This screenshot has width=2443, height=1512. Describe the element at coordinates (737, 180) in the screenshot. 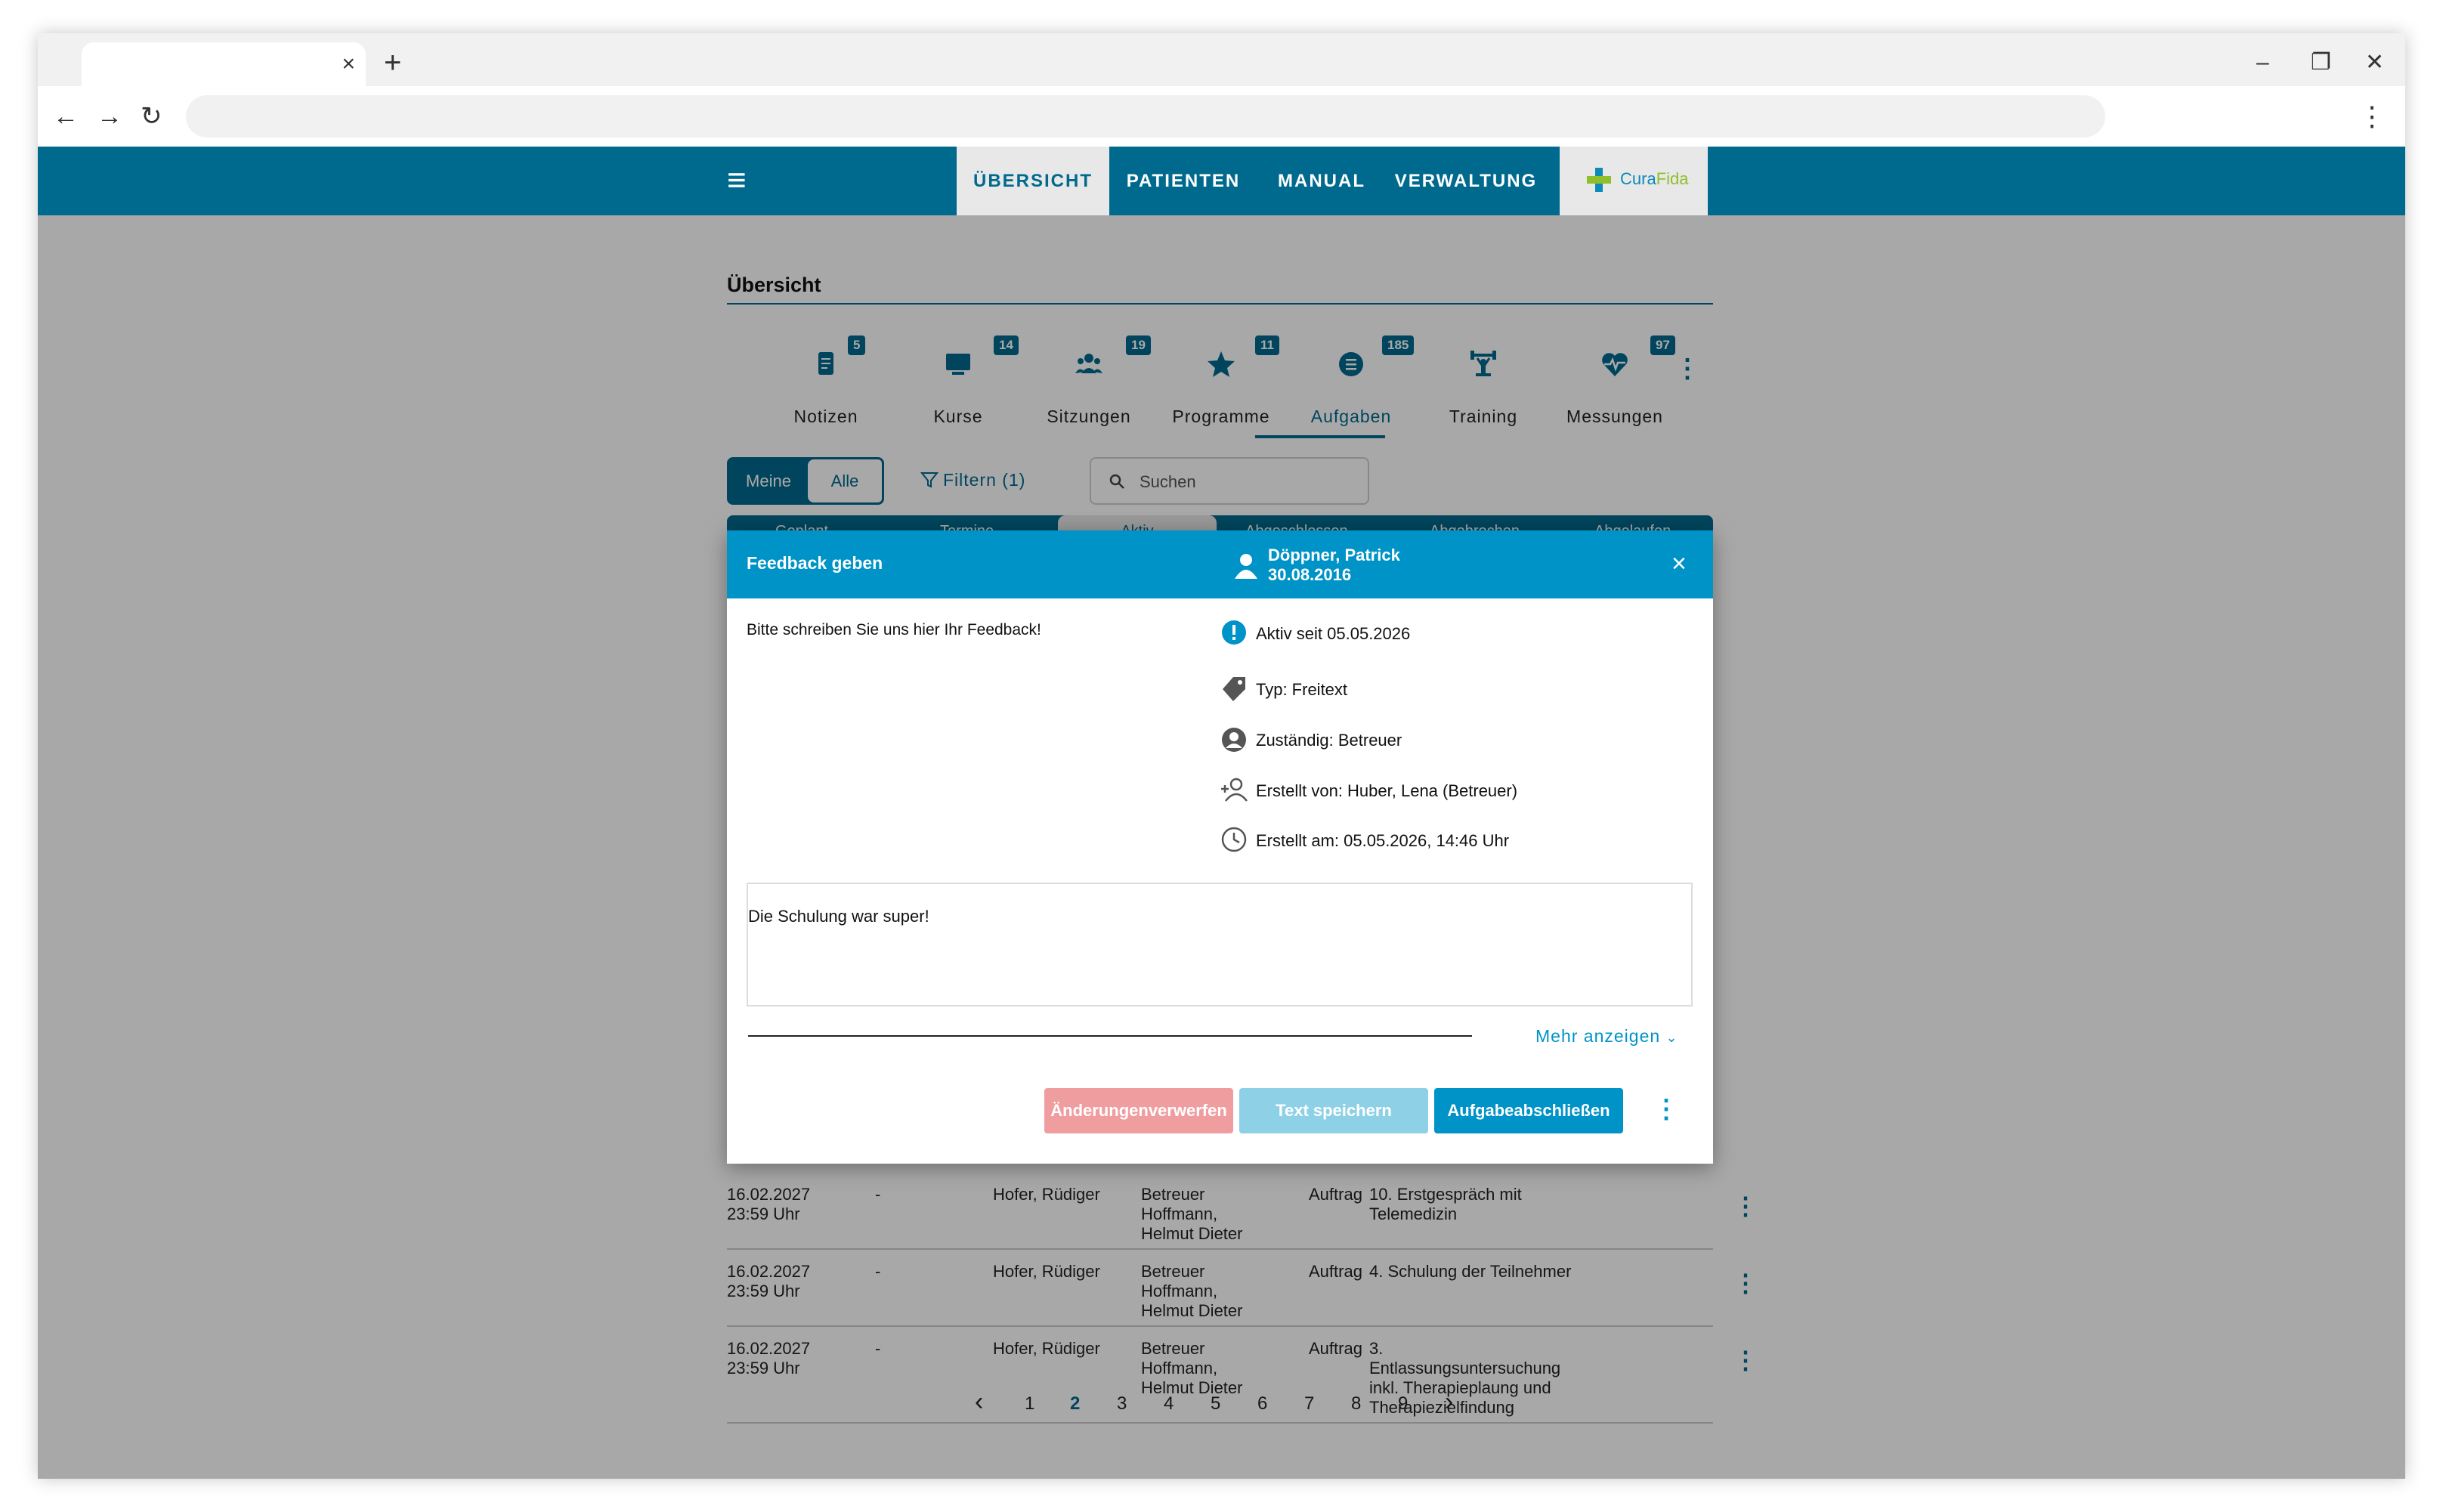

I see `hamburger-menu-icon: ≡` at that location.